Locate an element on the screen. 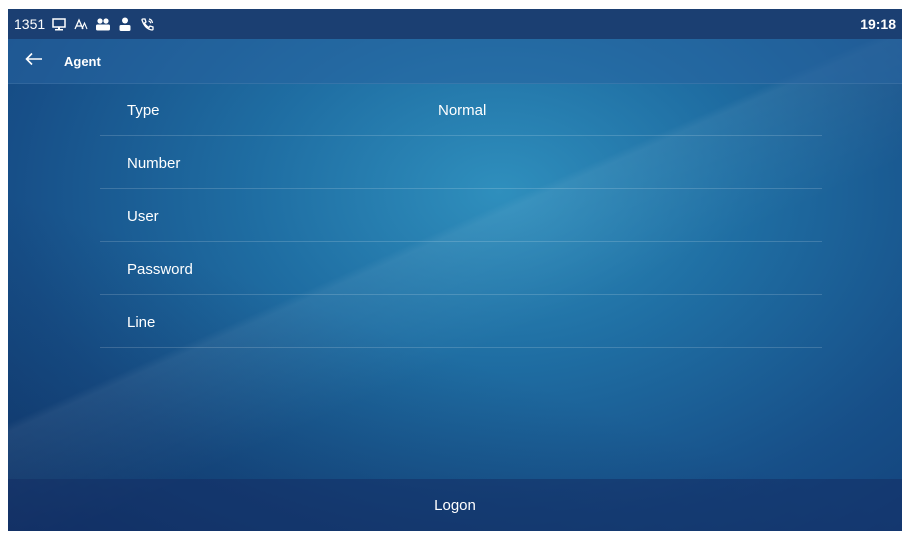  field-value: Normal is located at coordinates (462, 110).